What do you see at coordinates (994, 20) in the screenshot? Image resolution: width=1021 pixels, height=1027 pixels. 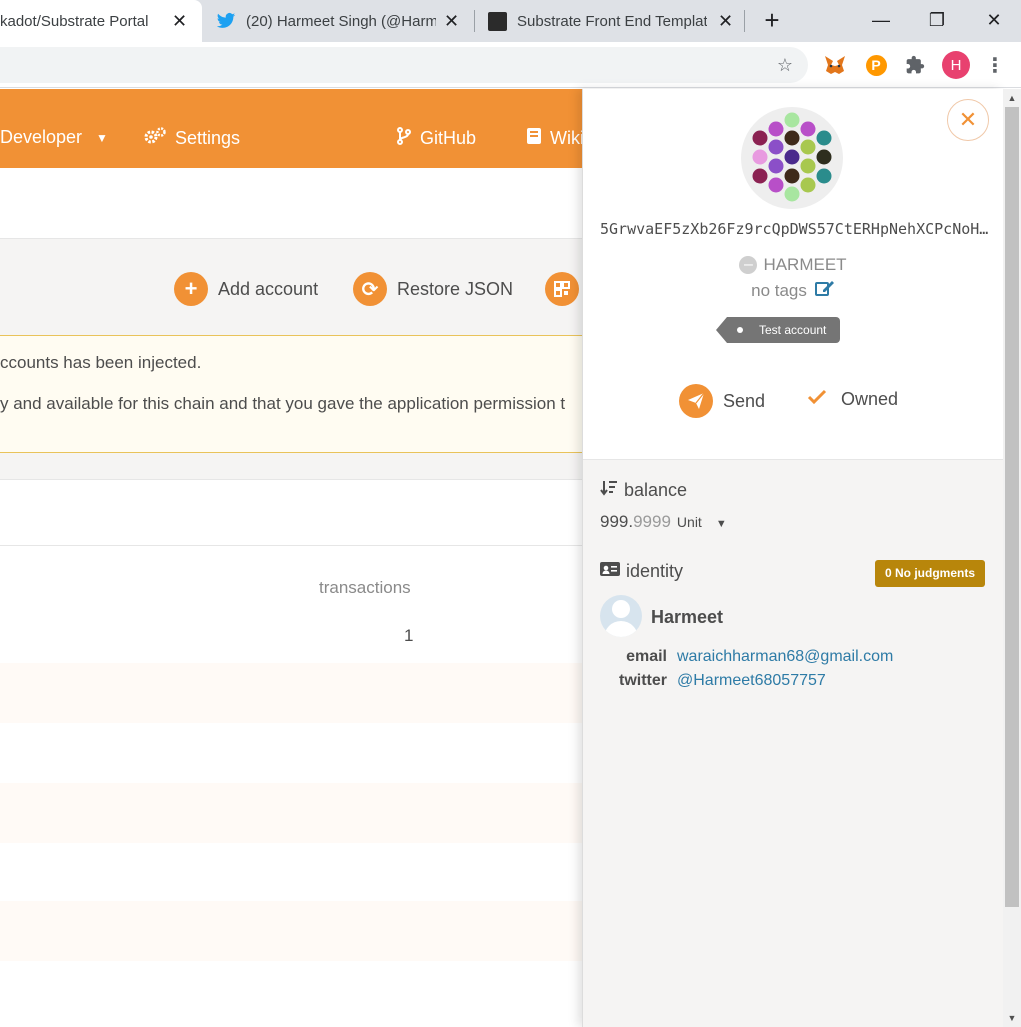 I see `window-close-button: ✕` at bounding box center [994, 20].